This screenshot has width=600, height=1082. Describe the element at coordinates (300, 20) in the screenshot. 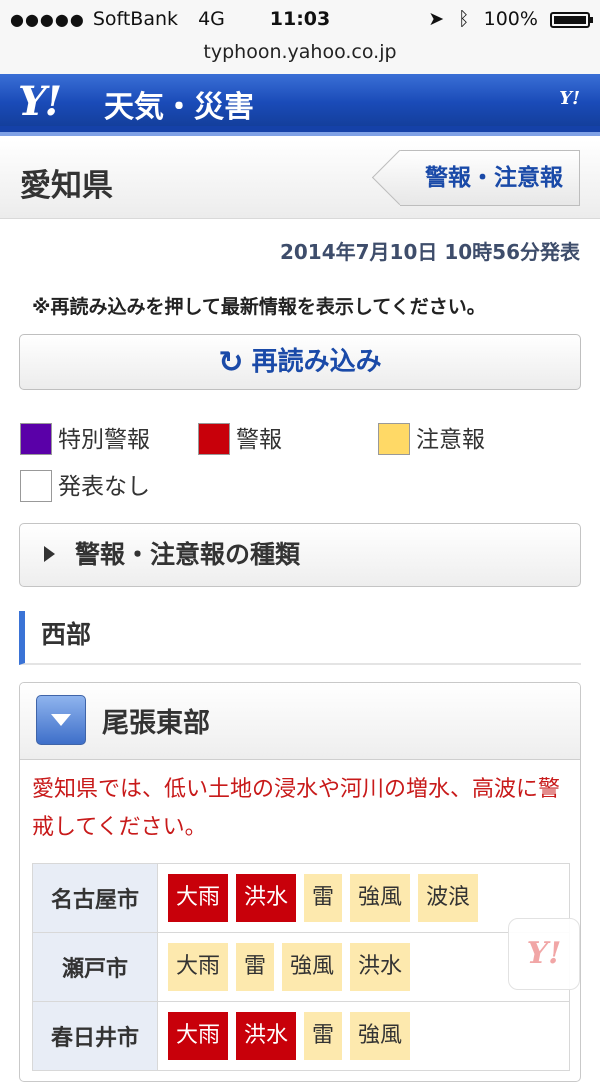

I see `status-bar: ●●●●● SoftBank 4G 11:03 ➤ ᛒ 100%` at that location.